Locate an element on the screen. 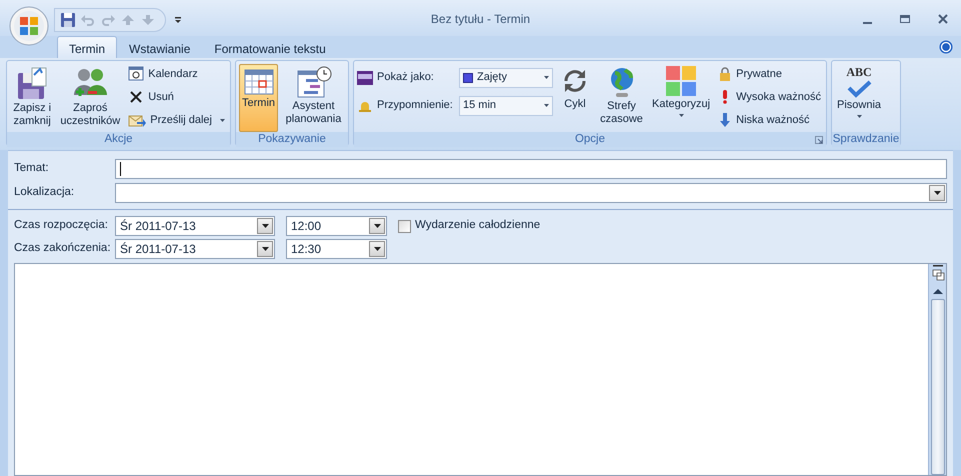 The image size is (961, 476). dropdown-field: 15 min is located at coordinates (506, 106).